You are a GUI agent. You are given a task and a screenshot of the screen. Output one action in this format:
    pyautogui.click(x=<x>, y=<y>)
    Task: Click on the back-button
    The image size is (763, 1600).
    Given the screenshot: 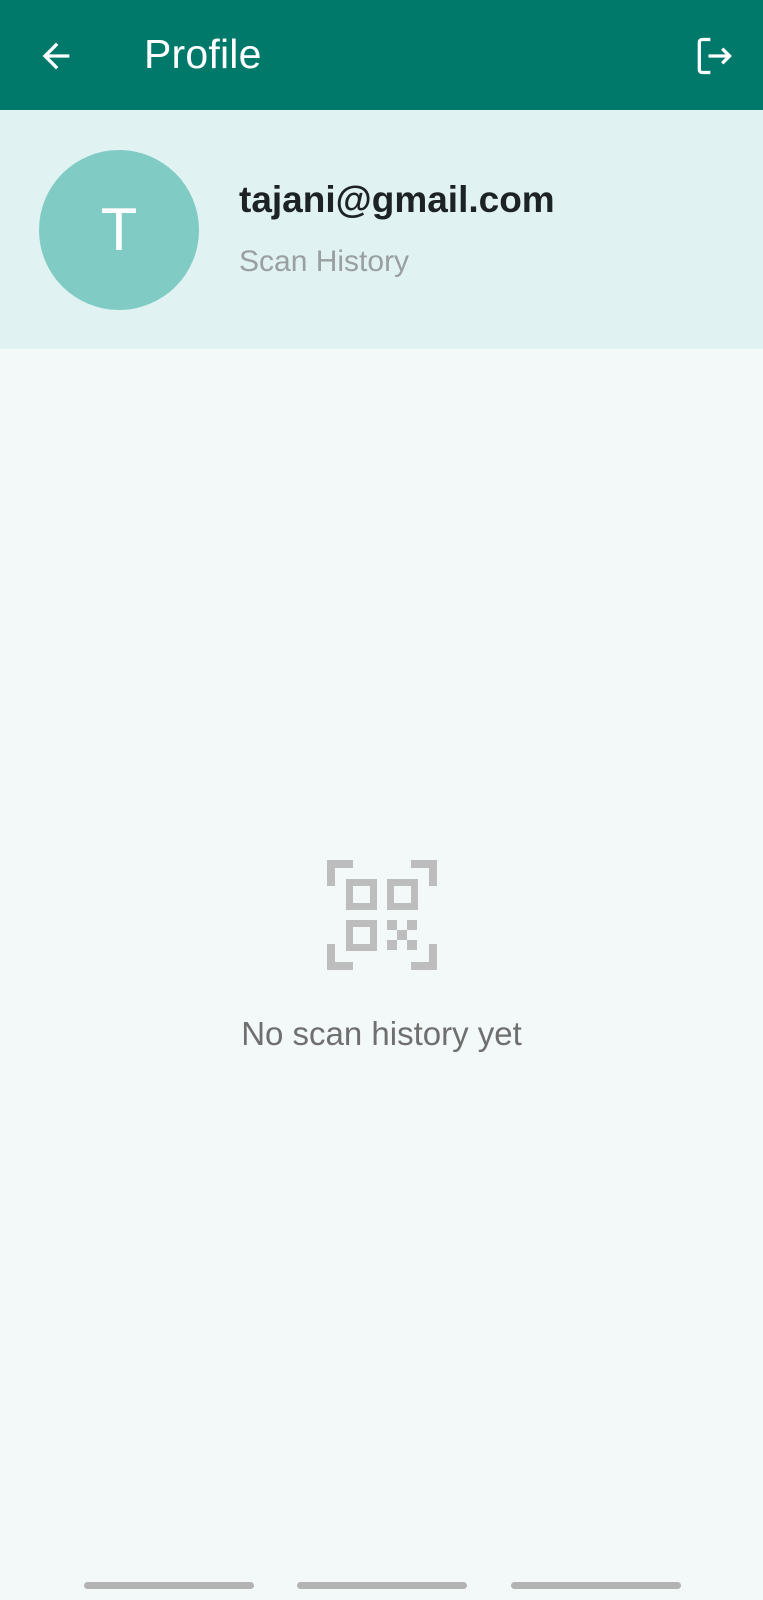 What is the action you would take?
    pyautogui.click(x=56, y=56)
    